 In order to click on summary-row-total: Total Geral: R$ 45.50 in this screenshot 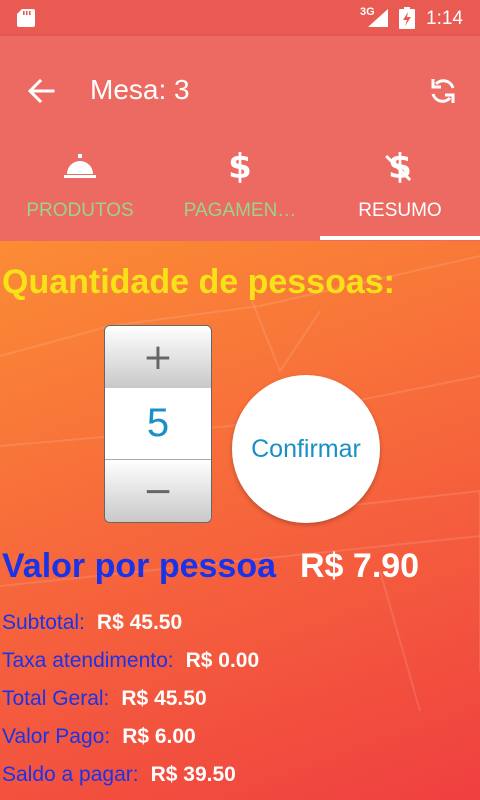, I will do `click(104, 699)`.